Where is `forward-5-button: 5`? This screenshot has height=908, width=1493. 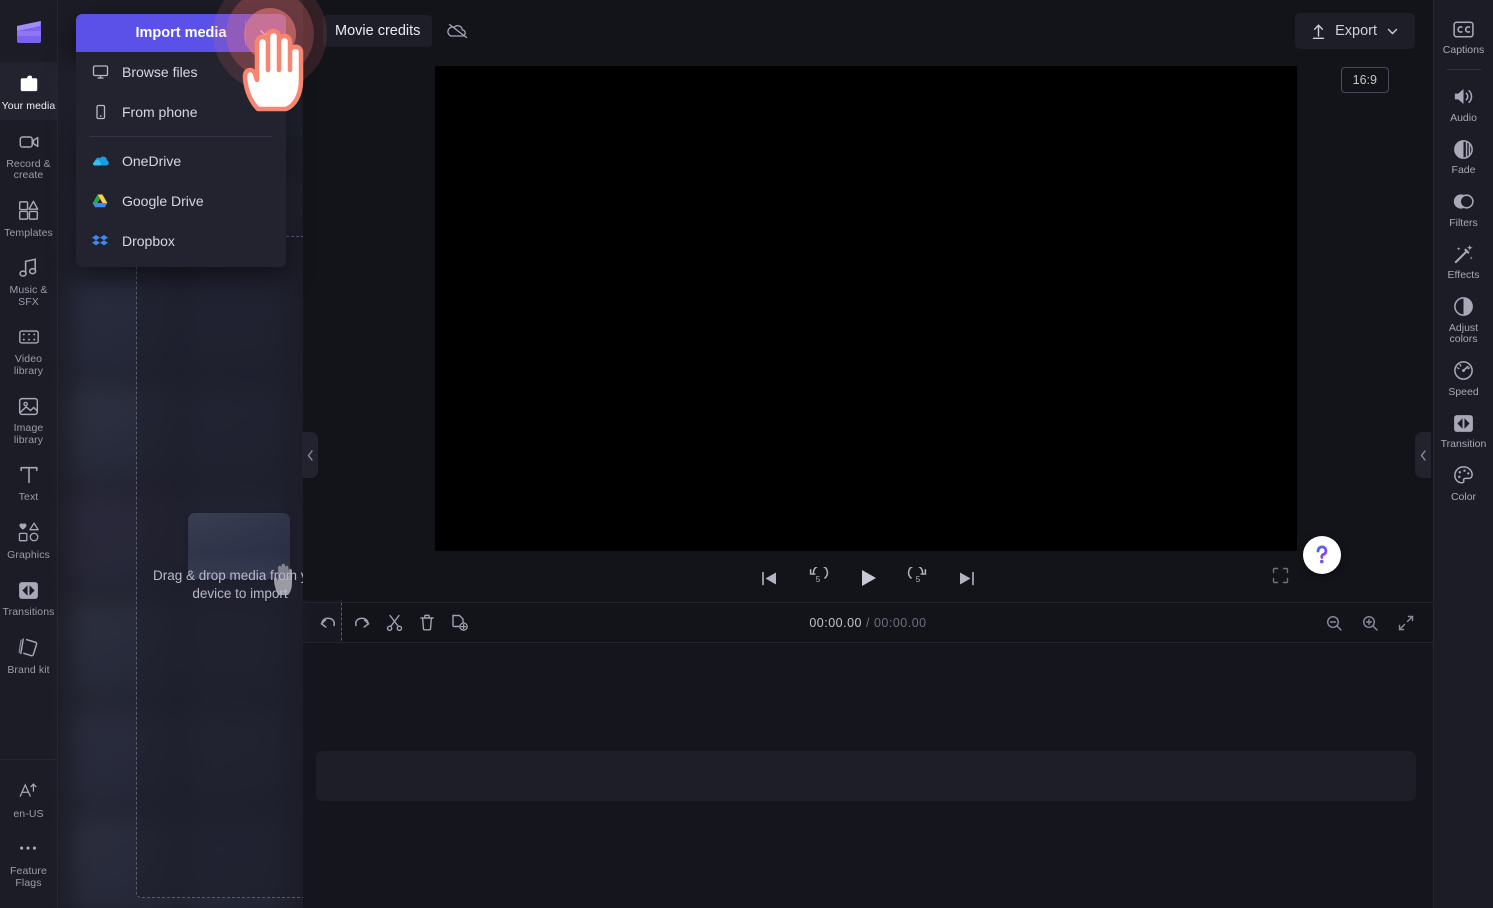
forward-5-button: 5 is located at coordinates (918, 578).